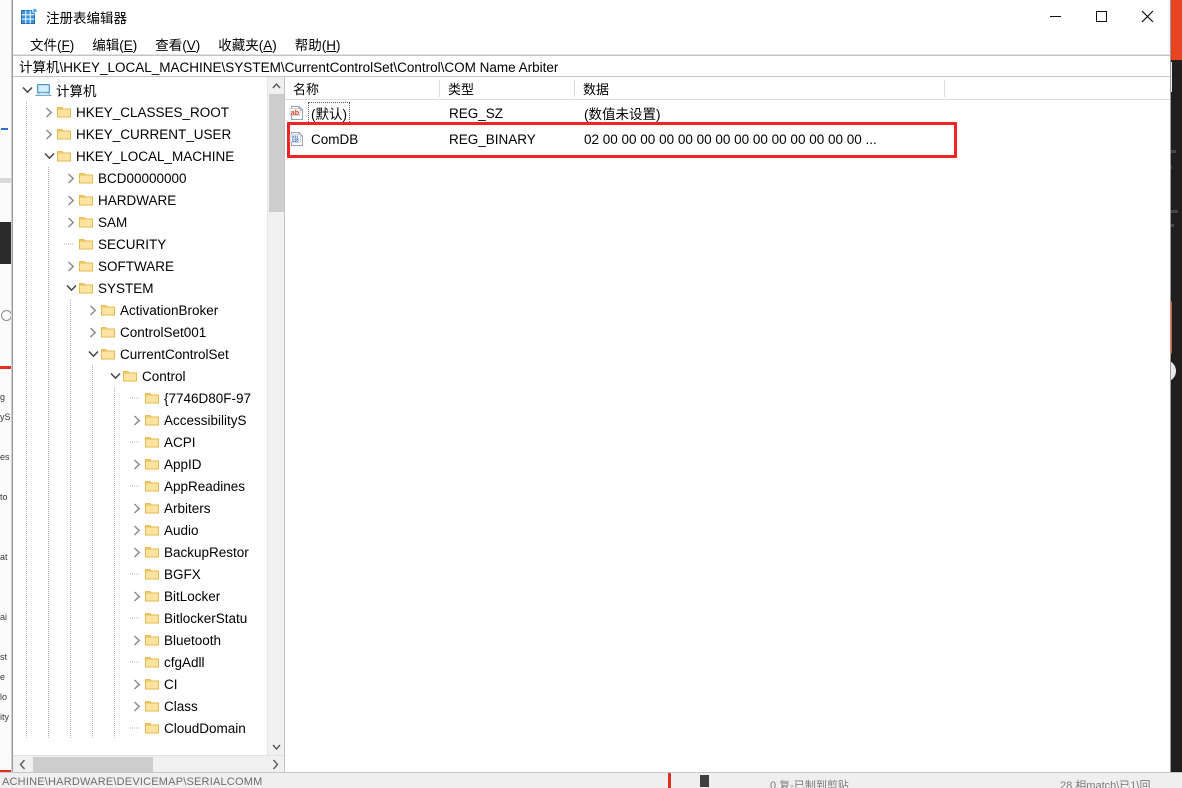 Image resolution: width=1182 pixels, height=788 pixels. What do you see at coordinates (140, 178) in the screenshot?
I see `tree-item: BCD00000000` at bounding box center [140, 178].